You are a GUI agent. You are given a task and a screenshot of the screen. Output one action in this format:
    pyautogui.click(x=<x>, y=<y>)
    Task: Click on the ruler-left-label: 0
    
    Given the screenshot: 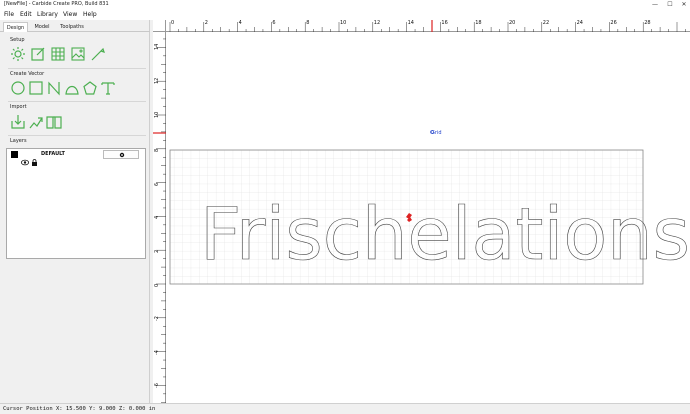 What is the action you would take?
    pyautogui.click(x=157, y=285)
    